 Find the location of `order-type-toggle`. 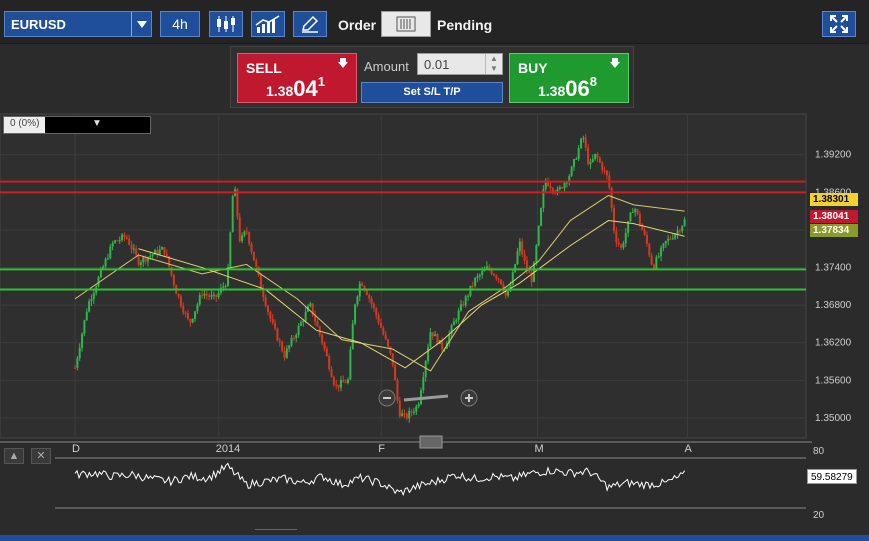

order-type-toggle is located at coordinates (406, 24).